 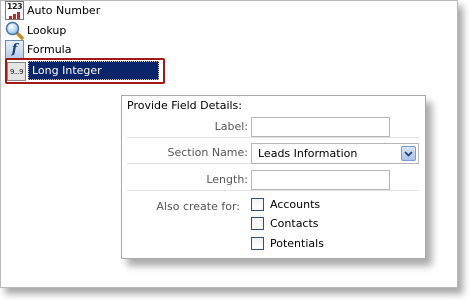 I want to click on section-name-value: Leads Information, so click(x=308, y=153).